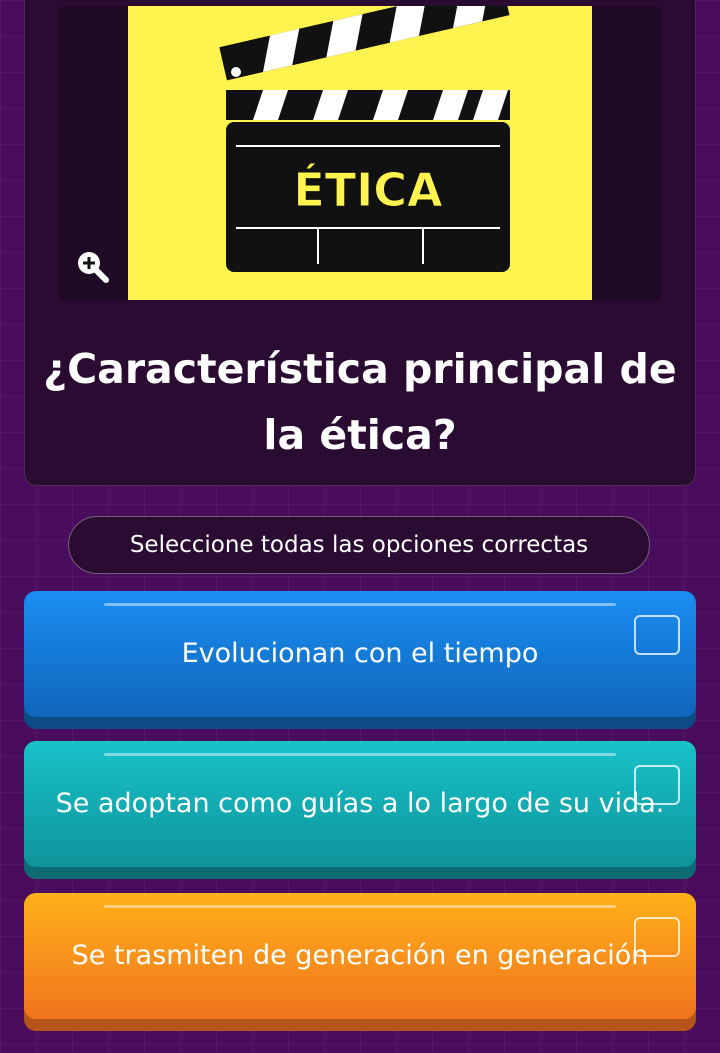 Image resolution: width=720 pixels, height=1053 pixels. I want to click on zoom-button, so click(92, 266).